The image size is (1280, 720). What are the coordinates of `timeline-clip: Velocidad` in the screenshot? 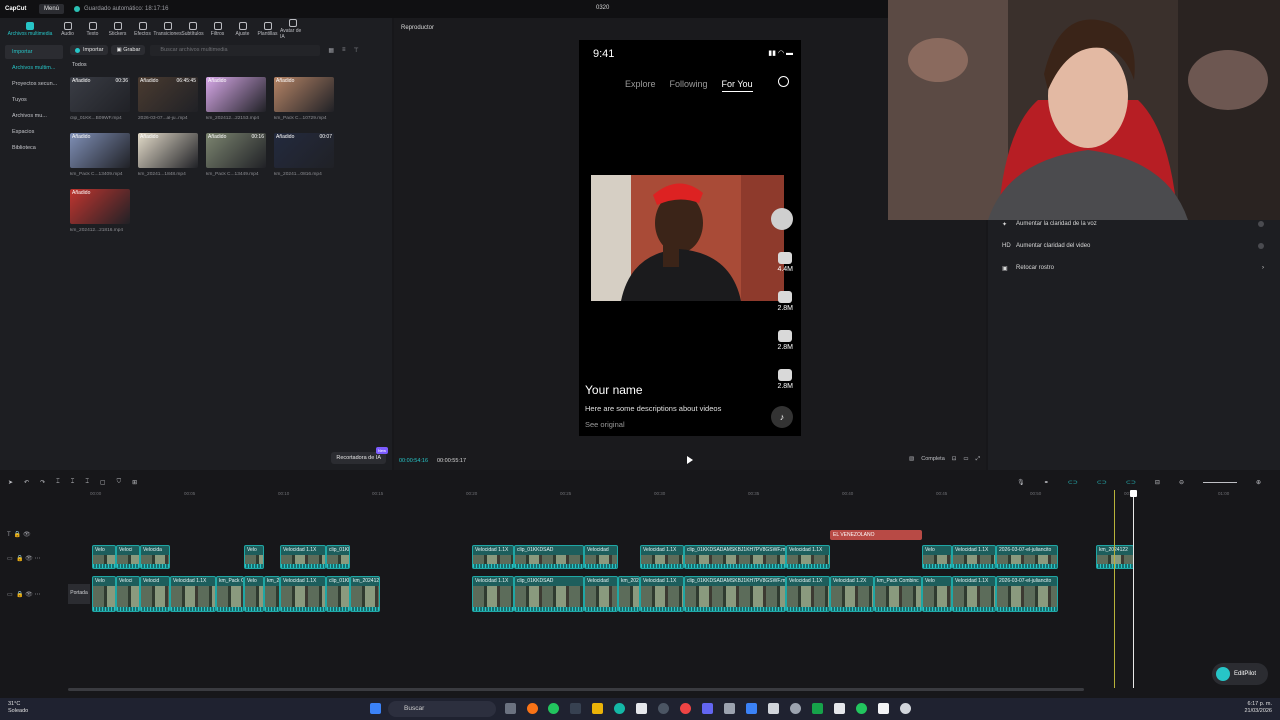 It's located at (601, 594).